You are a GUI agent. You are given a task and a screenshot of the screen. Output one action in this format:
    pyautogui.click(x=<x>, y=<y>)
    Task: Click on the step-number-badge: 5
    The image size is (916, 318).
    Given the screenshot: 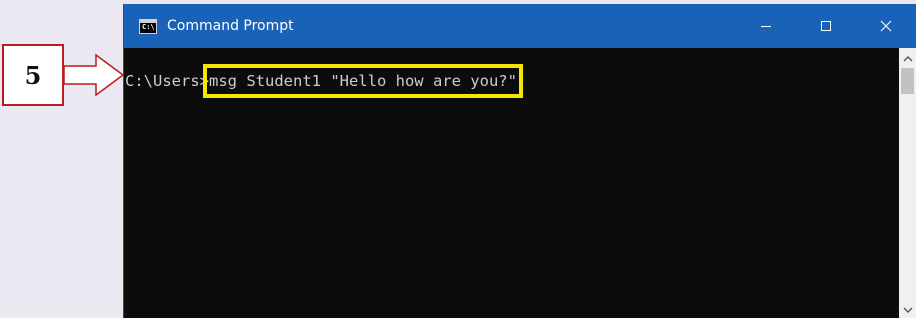 What is the action you would take?
    pyautogui.click(x=33, y=75)
    